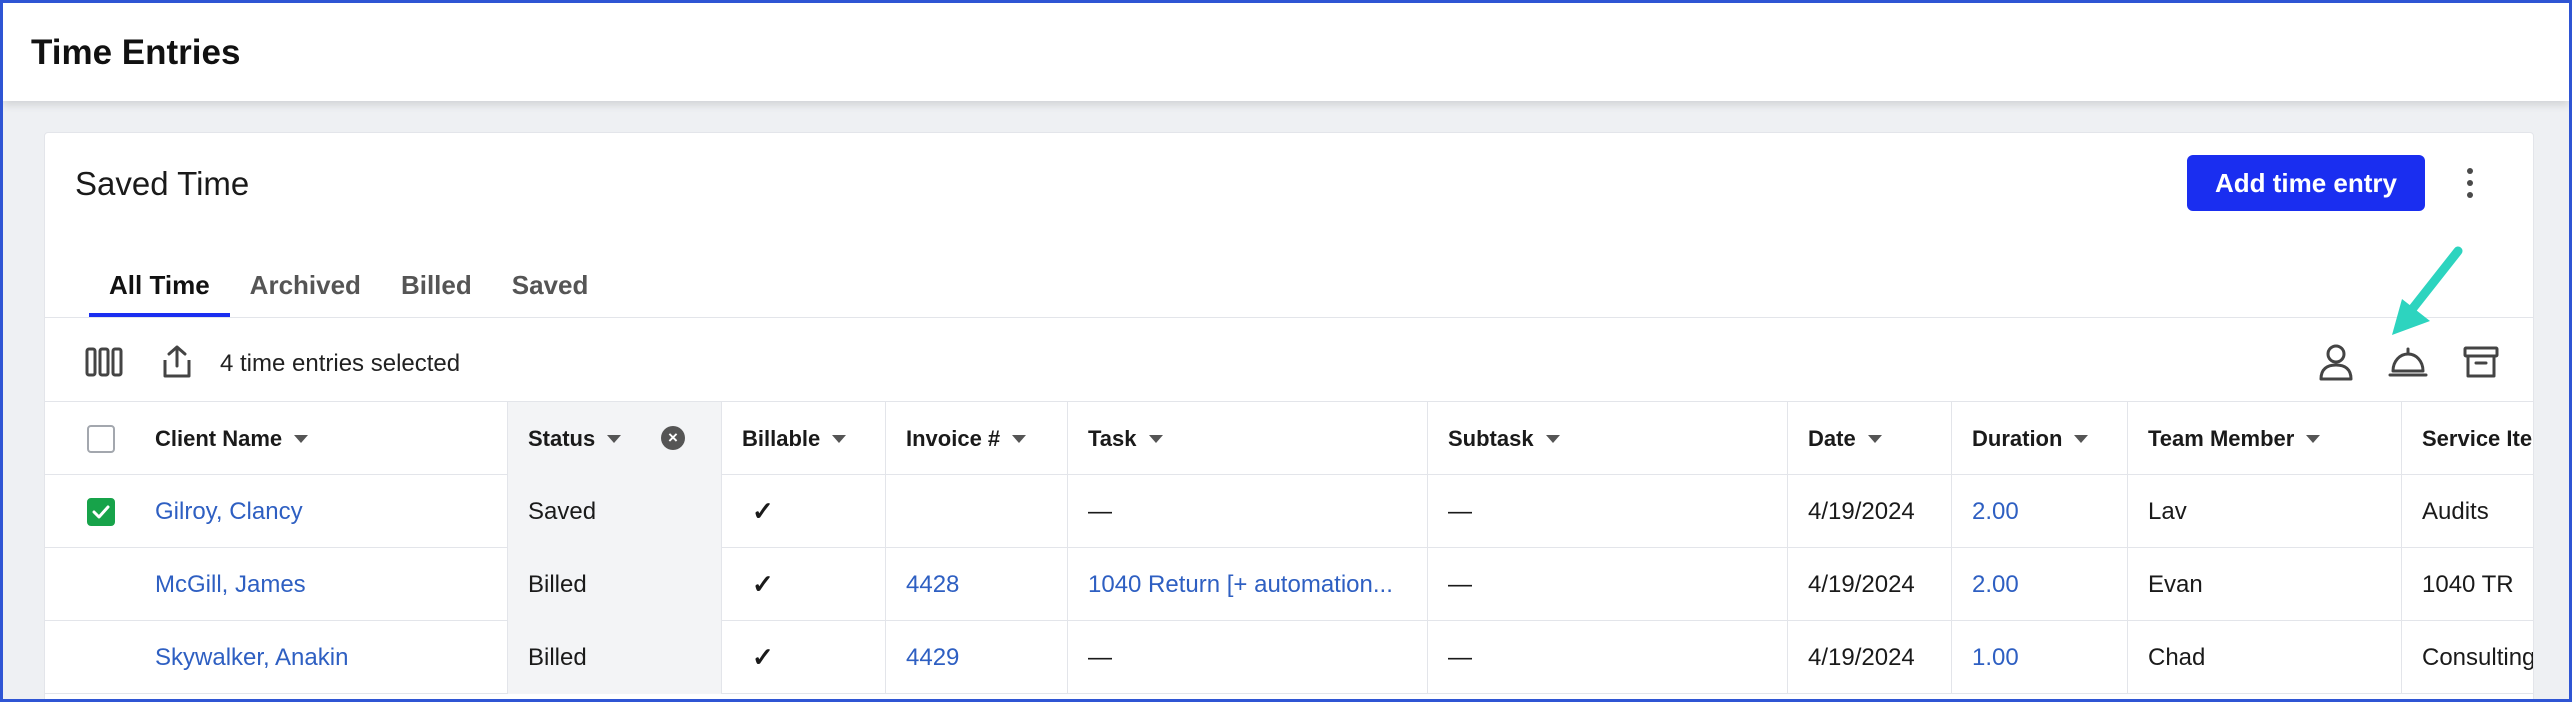  I want to click on header-label: Subtask, so click(1491, 438).